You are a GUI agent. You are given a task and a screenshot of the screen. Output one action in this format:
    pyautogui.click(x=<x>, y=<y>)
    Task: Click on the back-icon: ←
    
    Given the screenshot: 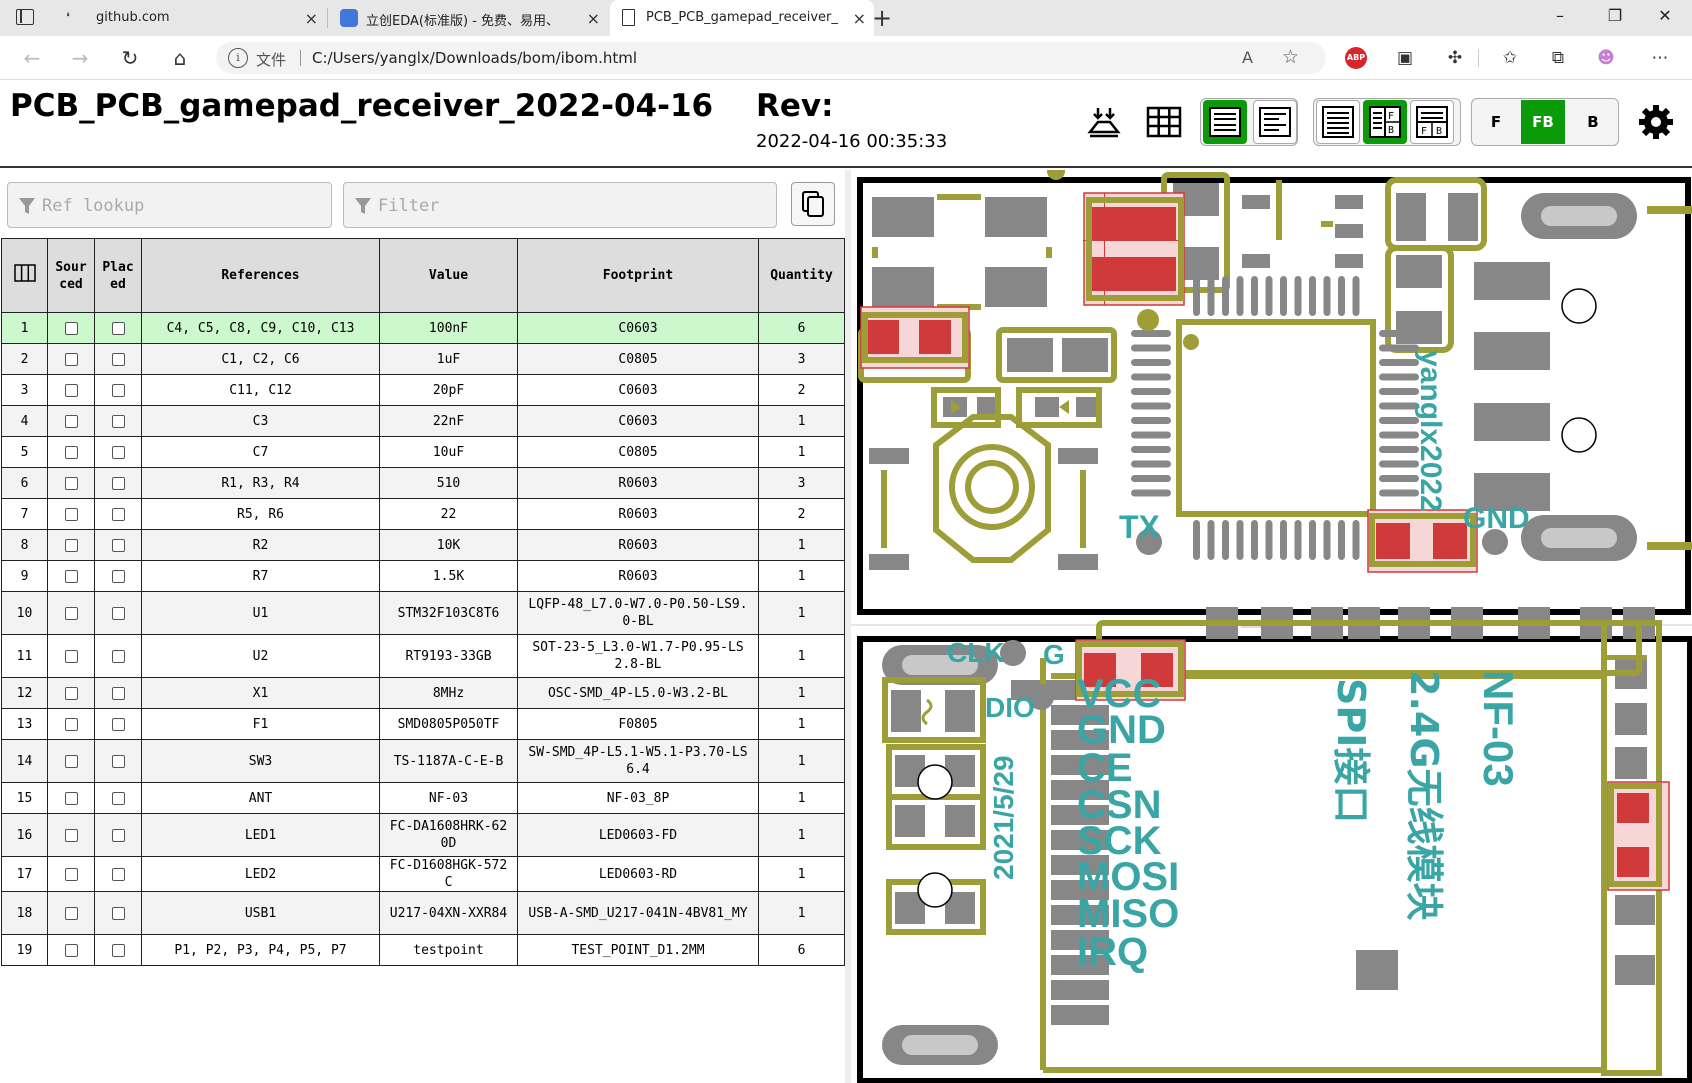 What is the action you would take?
    pyautogui.click(x=32, y=58)
    